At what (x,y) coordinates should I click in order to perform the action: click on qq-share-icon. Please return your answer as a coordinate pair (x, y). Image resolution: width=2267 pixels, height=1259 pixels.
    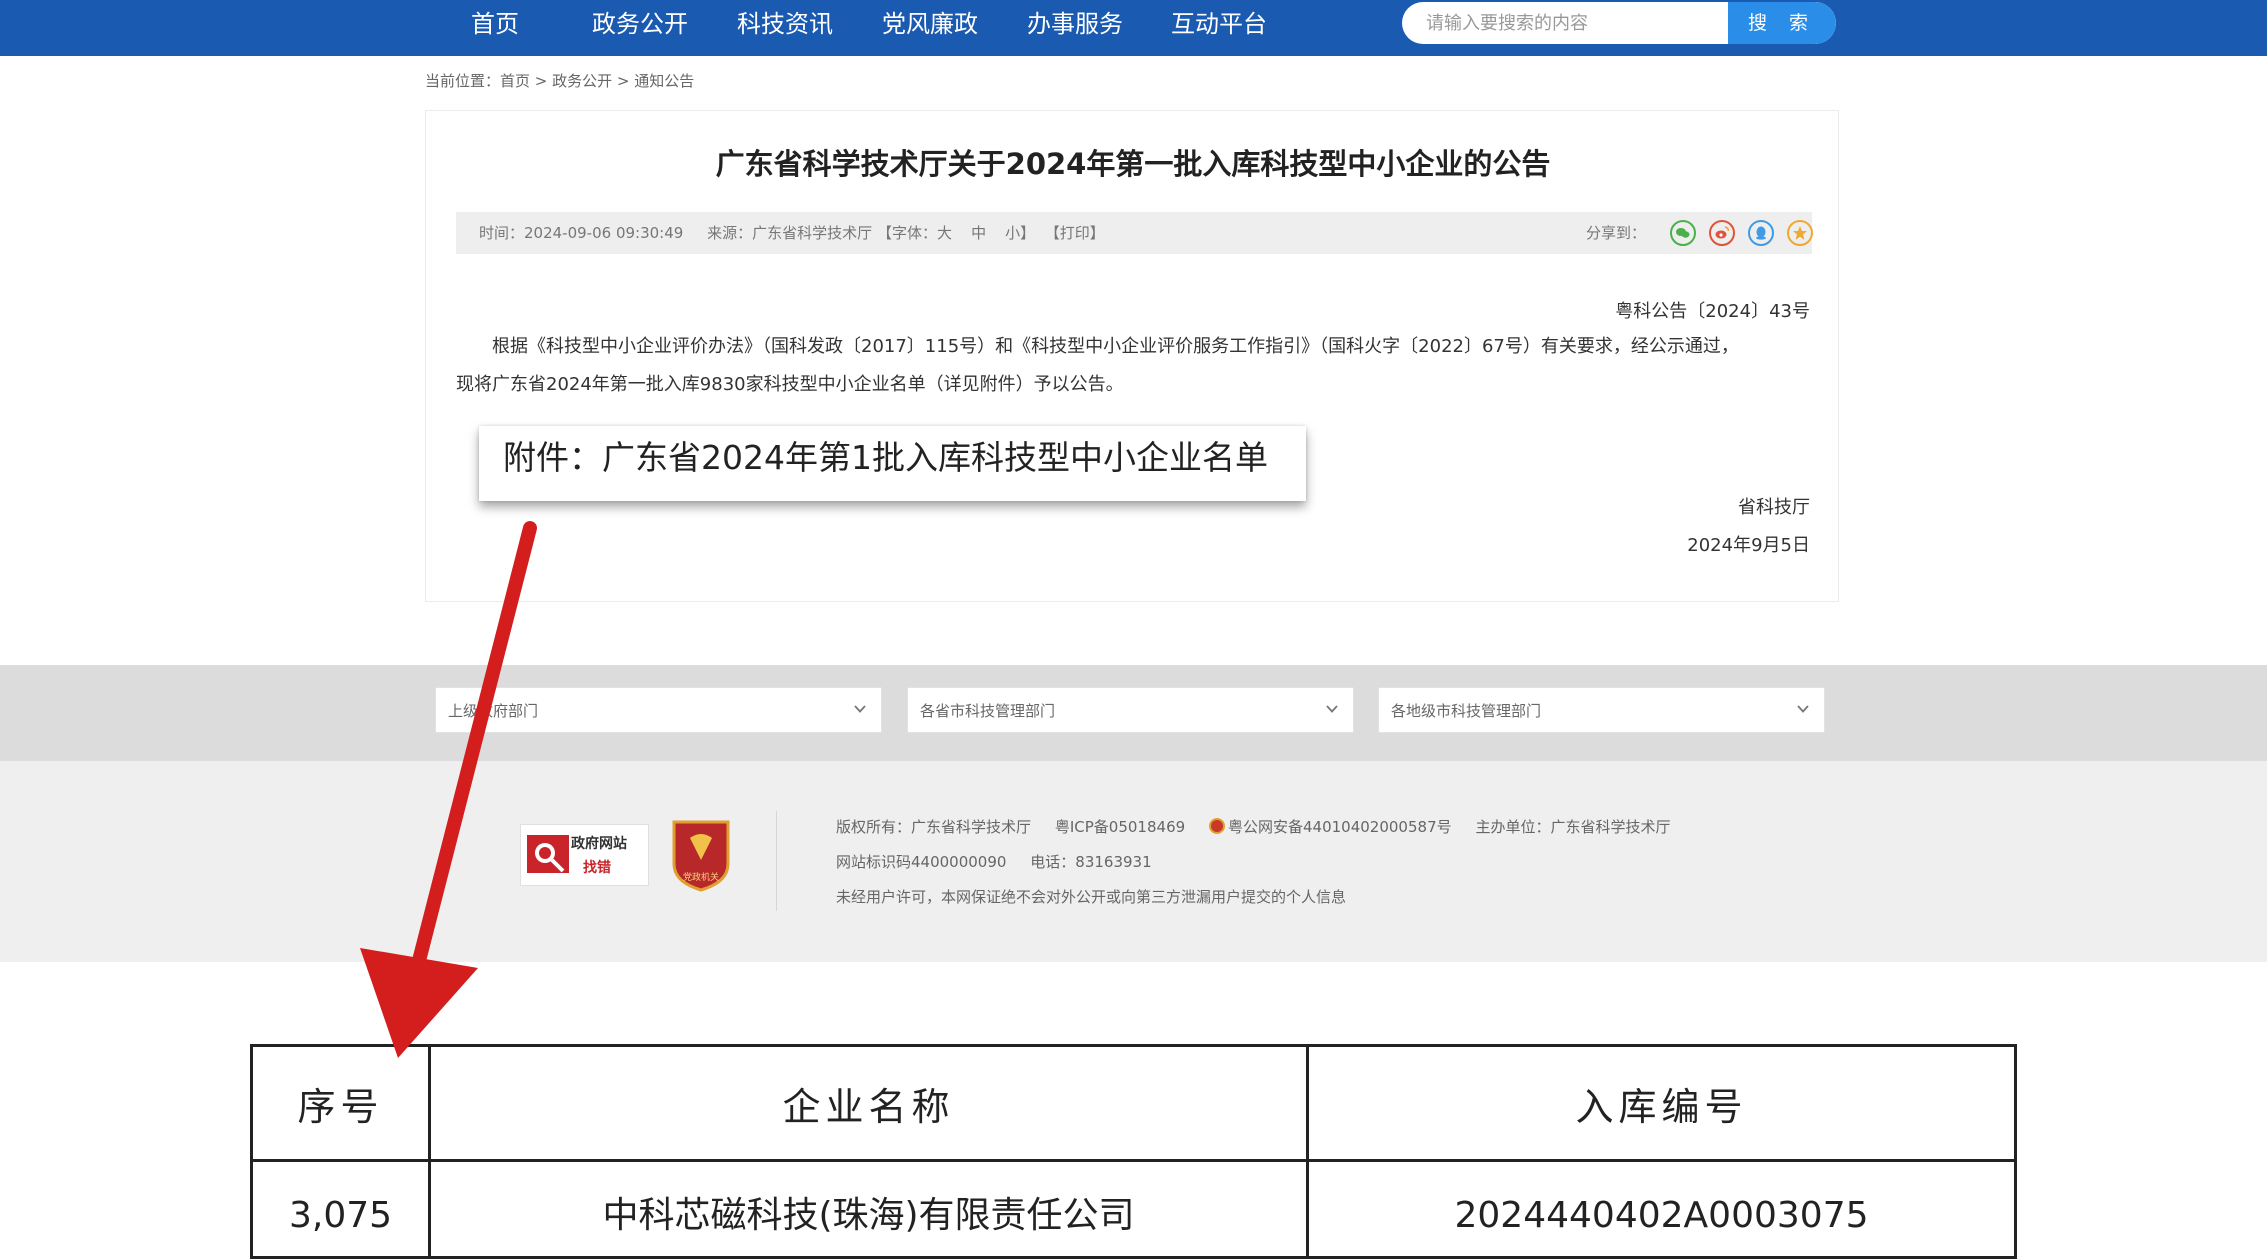
    Looking at the image, I should click on (1761, 233).